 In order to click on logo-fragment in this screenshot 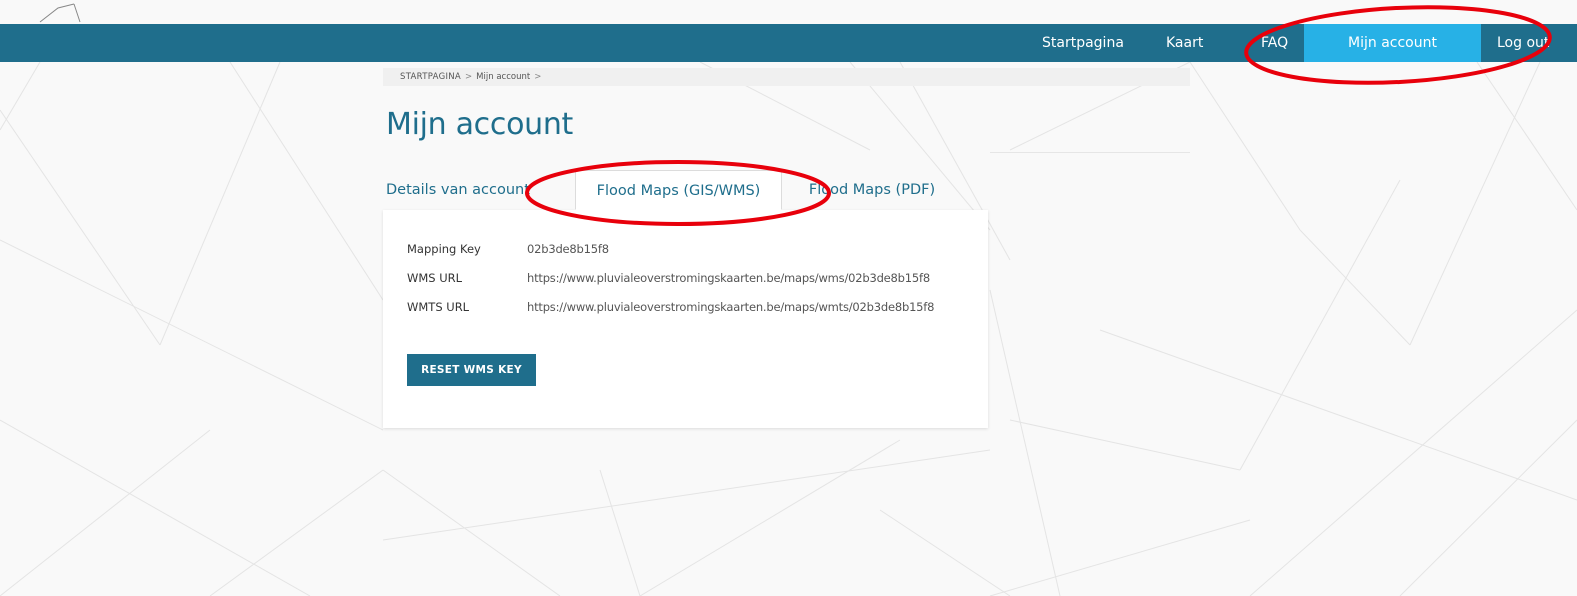, I will do `click(60, 13)`.